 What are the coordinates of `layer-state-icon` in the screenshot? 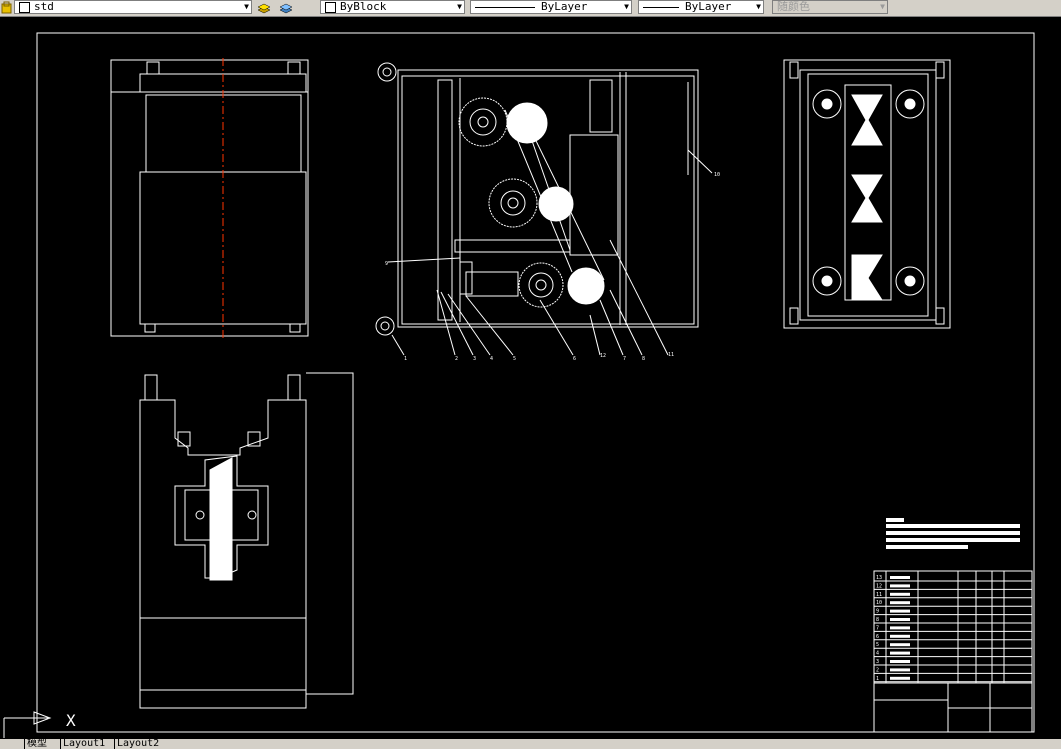 It's located at (264, 7).